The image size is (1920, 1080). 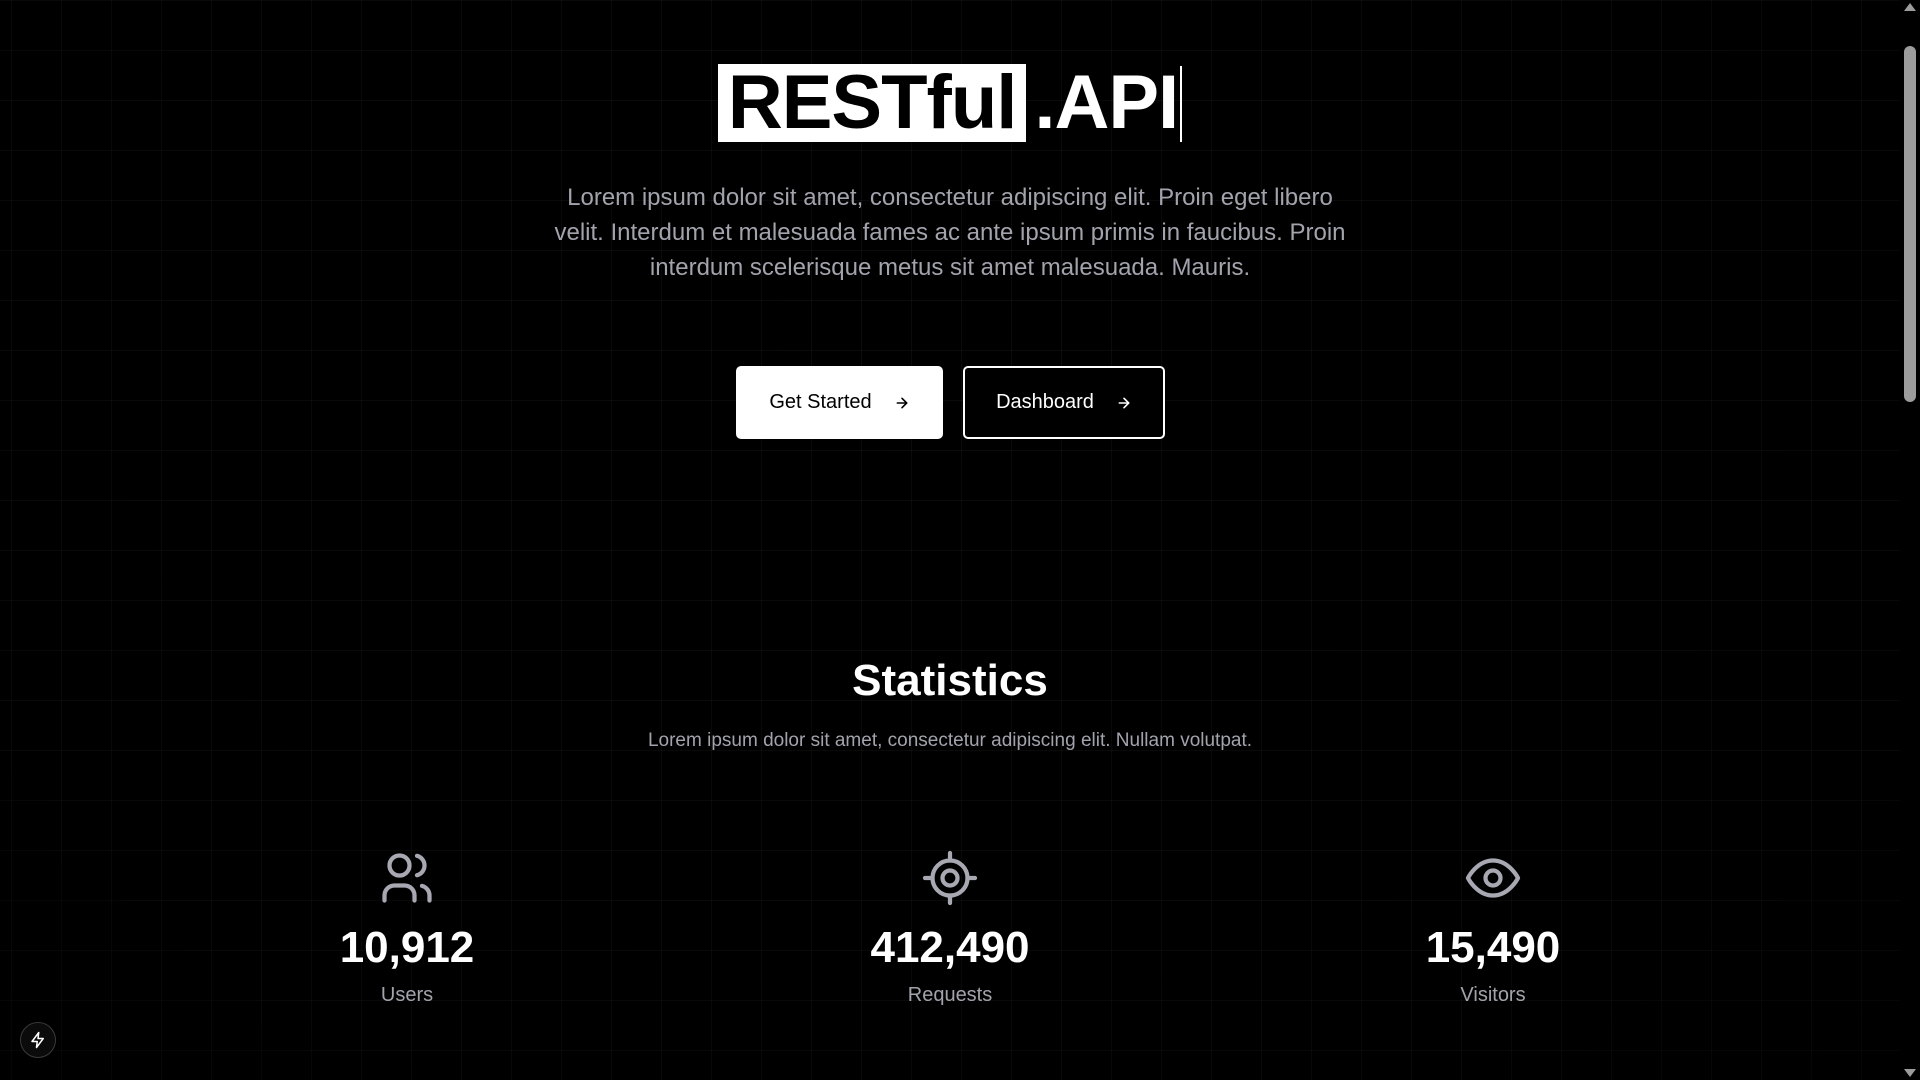 I want to click on eye-icon, so click(x=1493, y=878).